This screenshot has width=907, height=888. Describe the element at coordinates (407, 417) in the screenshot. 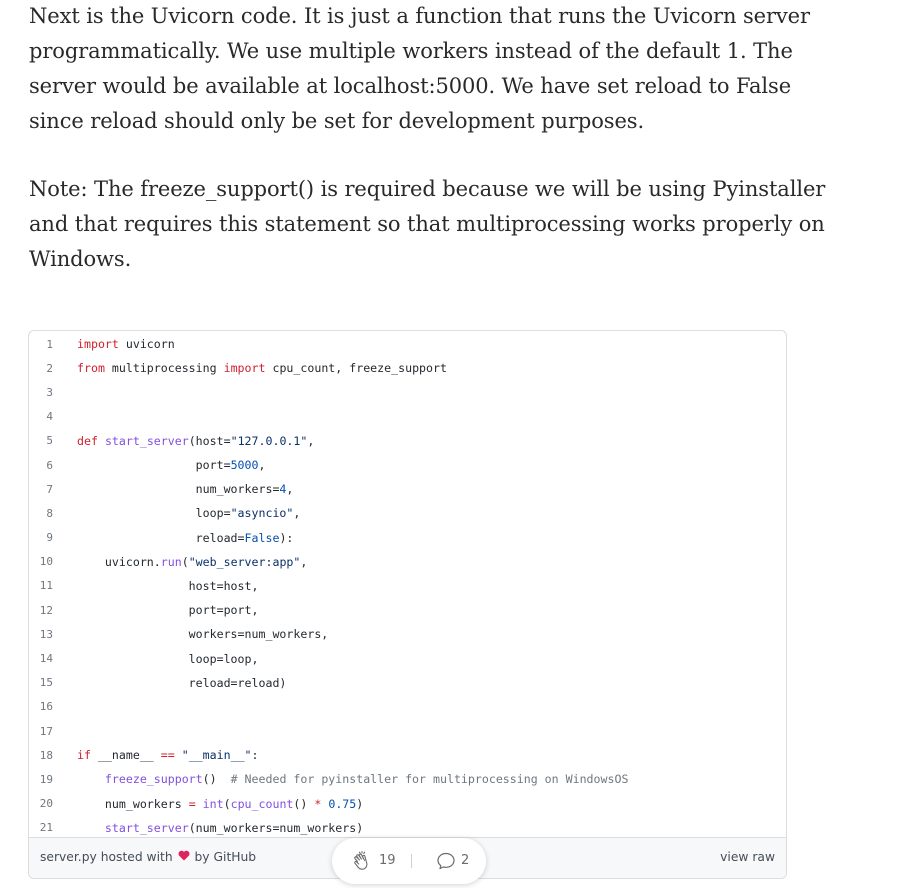

I see `code-line: 4` at that location.